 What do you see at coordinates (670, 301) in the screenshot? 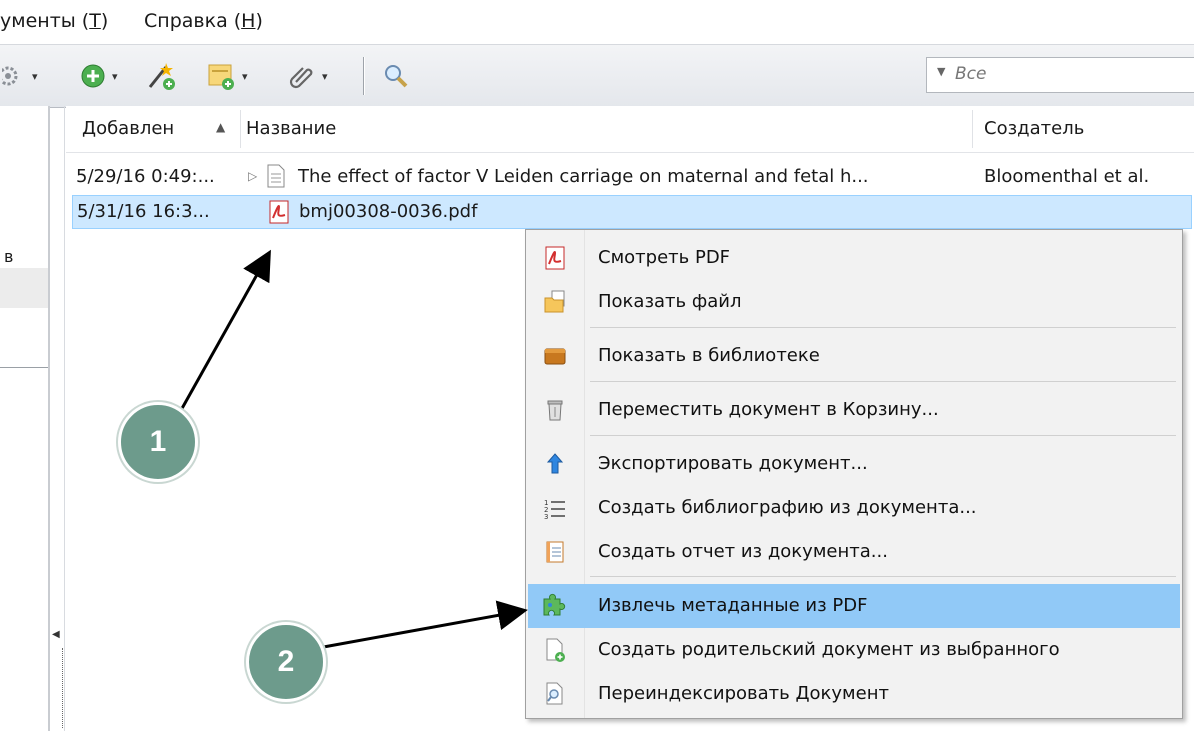
I see `menu-item-label: Показать файл` at bounding box center [670, 301].